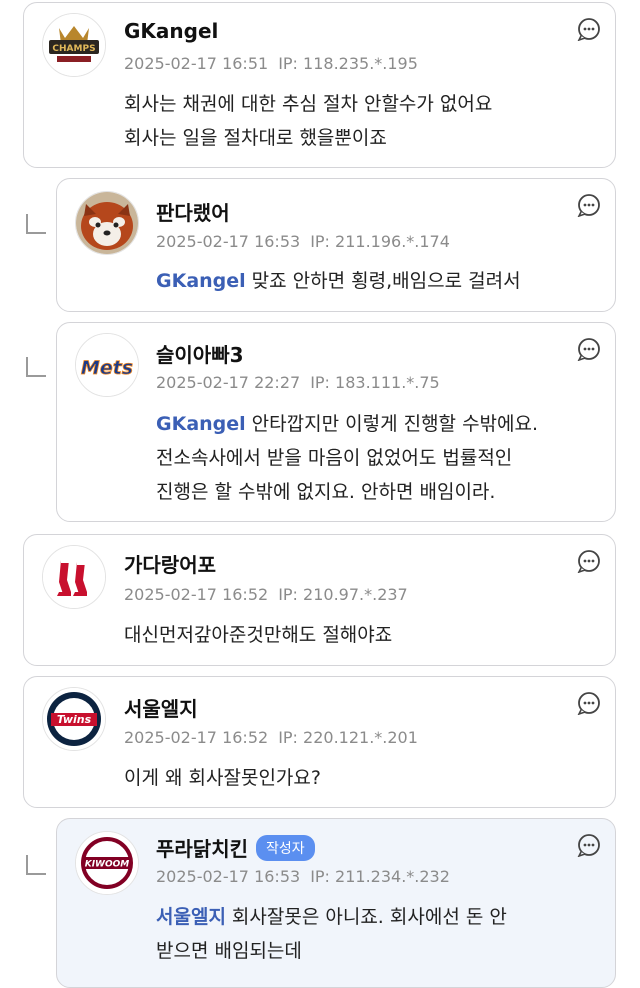  Describe the element at coordinates (228, 382) in the screenshot. I see `comment-datetime: 2025-02-17 22:27` at that location.